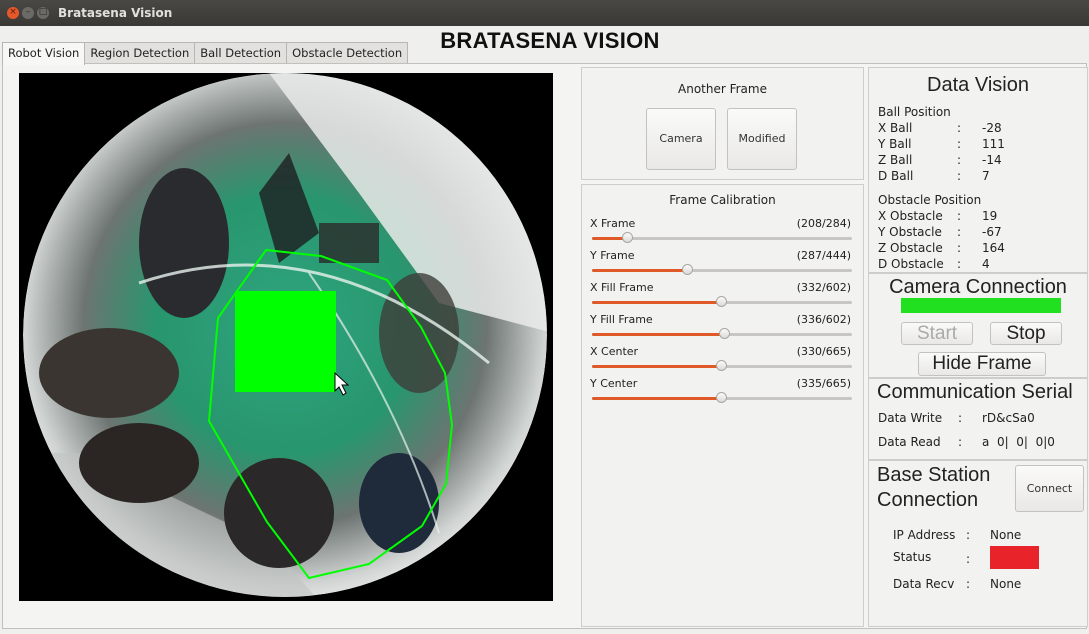  What do you see at coordinates (1008, 418) in the screenshot?
I see `data-write-value: rD&cSa0` at bounding box center [1008, 418].